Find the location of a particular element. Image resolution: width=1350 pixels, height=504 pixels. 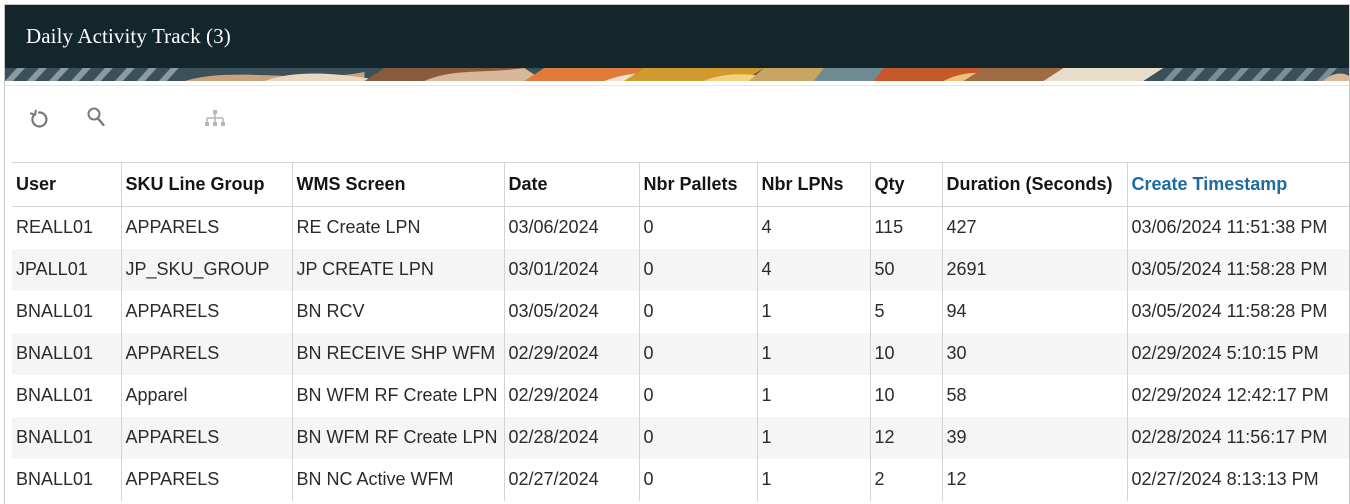

duration-cell: 427 is located at coordinates (1035, 227).